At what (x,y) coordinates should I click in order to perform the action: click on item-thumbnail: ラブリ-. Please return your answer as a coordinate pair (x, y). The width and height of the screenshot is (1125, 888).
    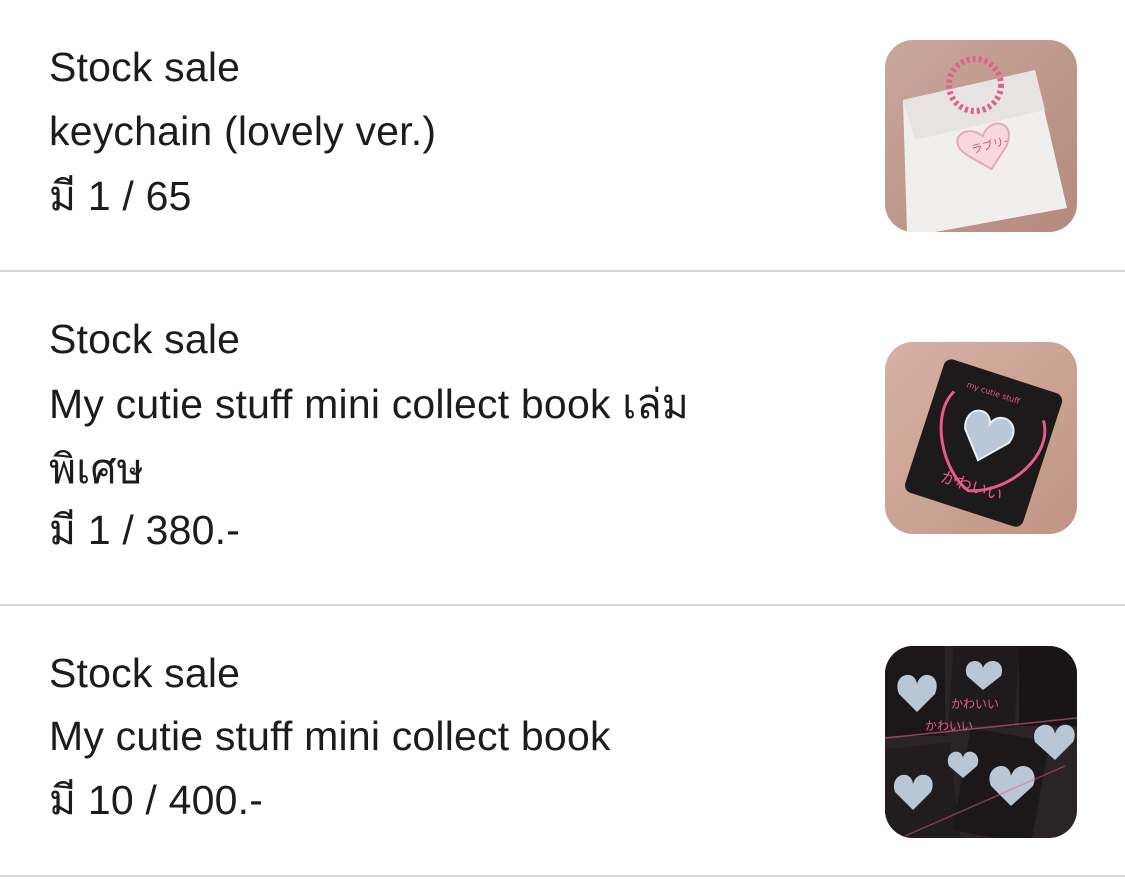
    Looking at the image, I should click on (981, 136).